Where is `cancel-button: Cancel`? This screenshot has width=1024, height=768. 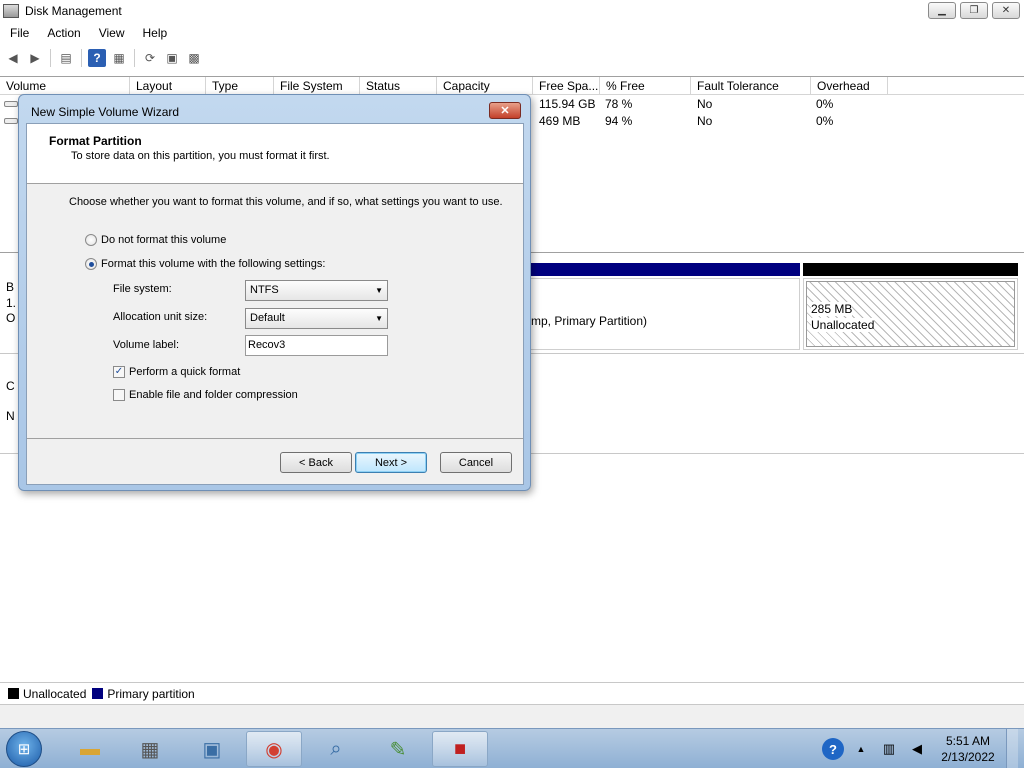 cancel-button: Cancel is located at coordinates (476, 462).